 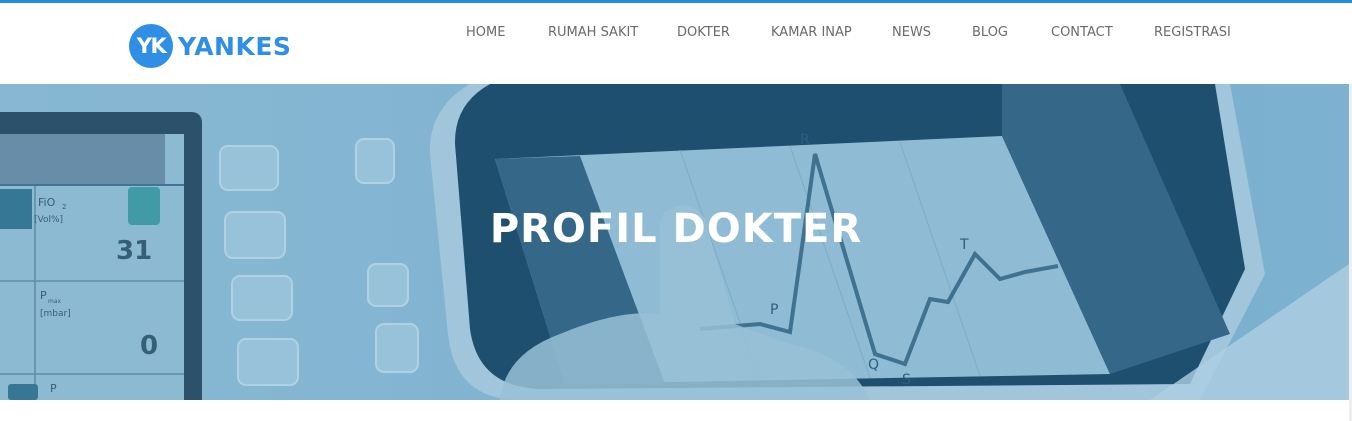 I want to click on nav-contact: CONTACT, so click(x=1082, y=32).